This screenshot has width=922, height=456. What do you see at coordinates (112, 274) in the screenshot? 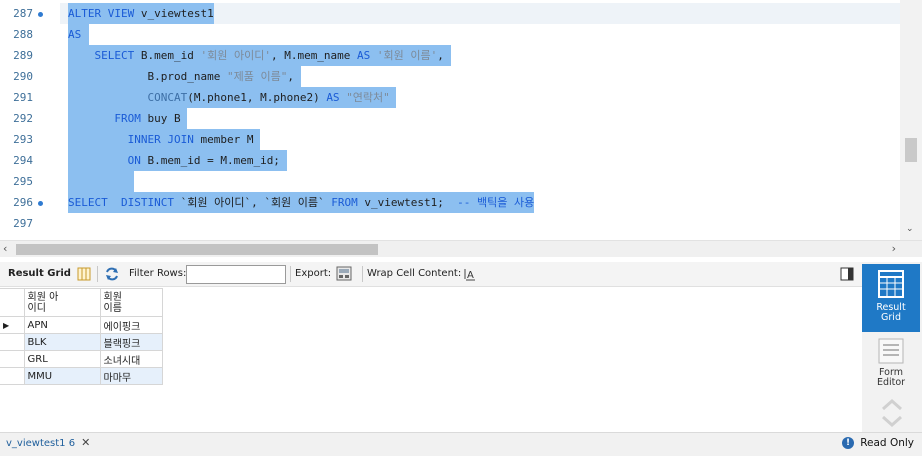
I see `refresh-icon` at bounding box center [112, 274].